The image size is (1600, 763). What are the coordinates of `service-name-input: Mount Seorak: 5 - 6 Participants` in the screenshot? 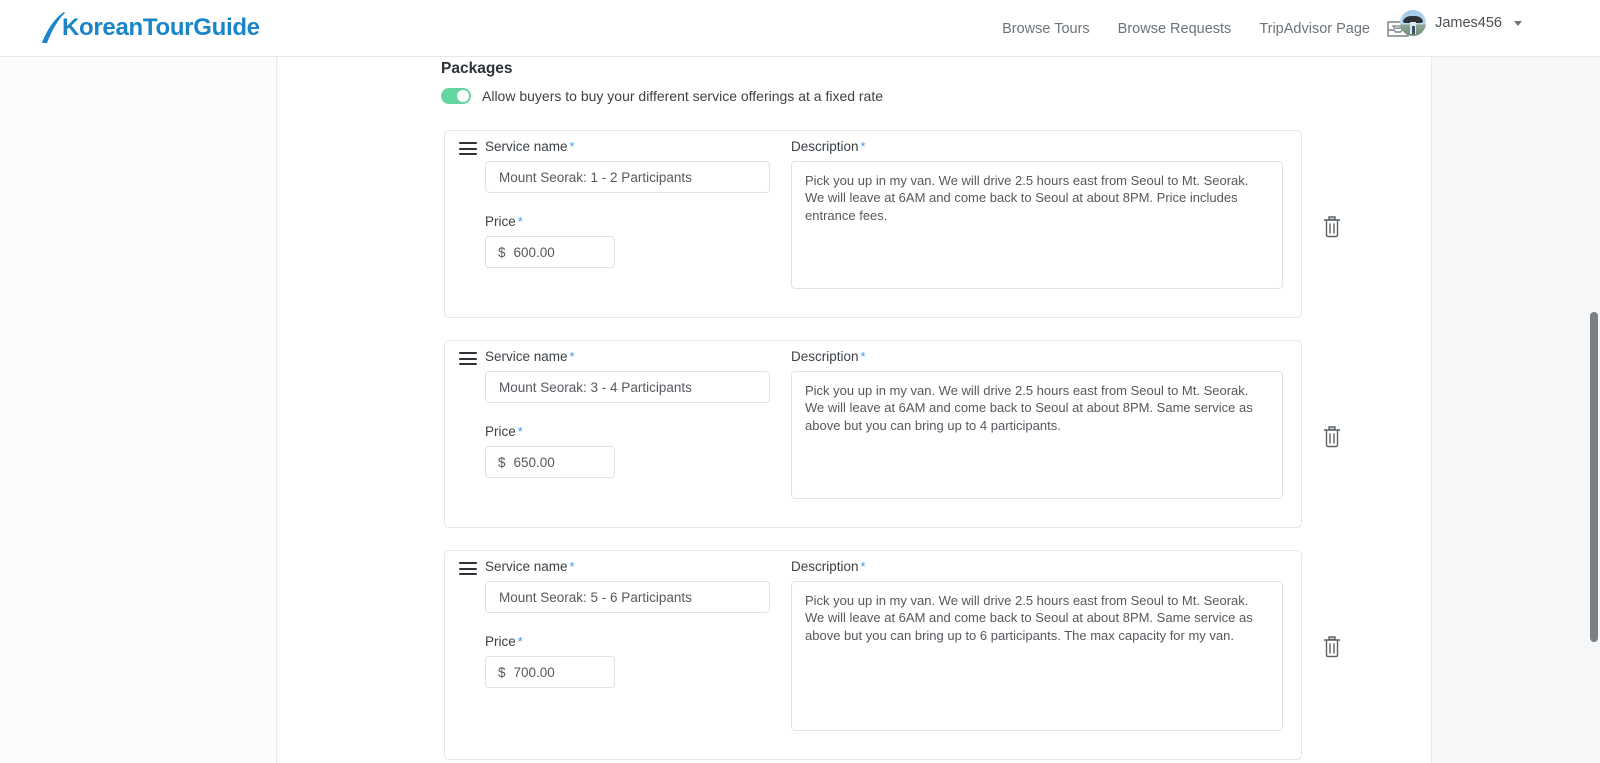 It's located at (627, 597).